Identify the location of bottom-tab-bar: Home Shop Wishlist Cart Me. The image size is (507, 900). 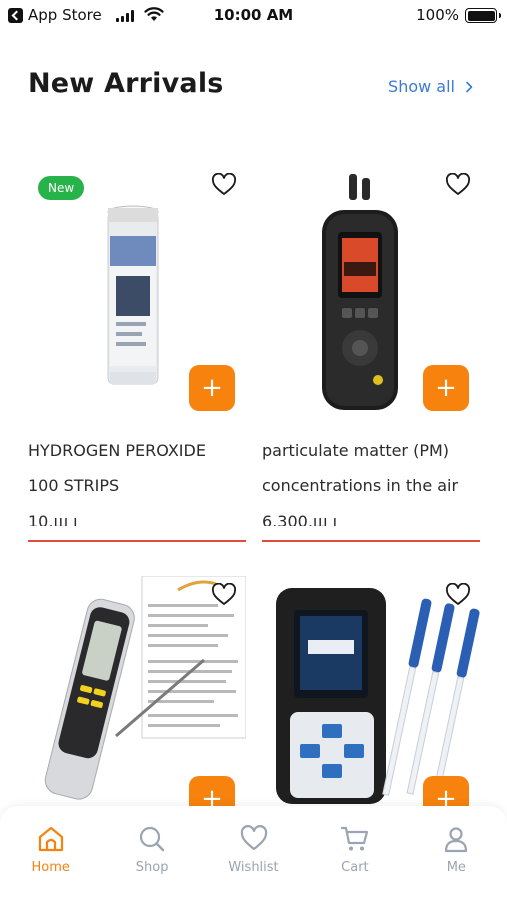
(253, 853).